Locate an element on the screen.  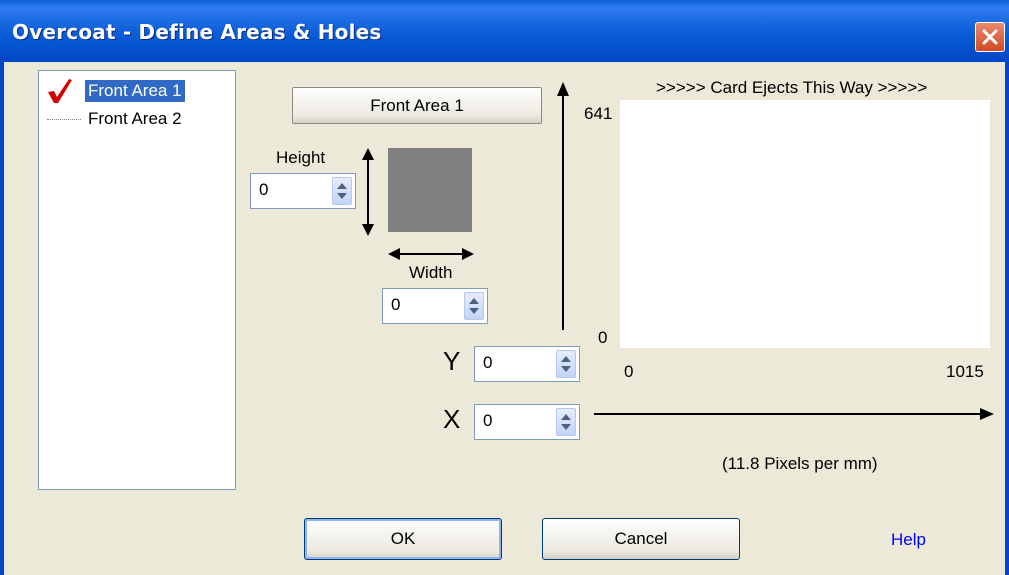
window-frame-right is located at coordinates (1007, 318).